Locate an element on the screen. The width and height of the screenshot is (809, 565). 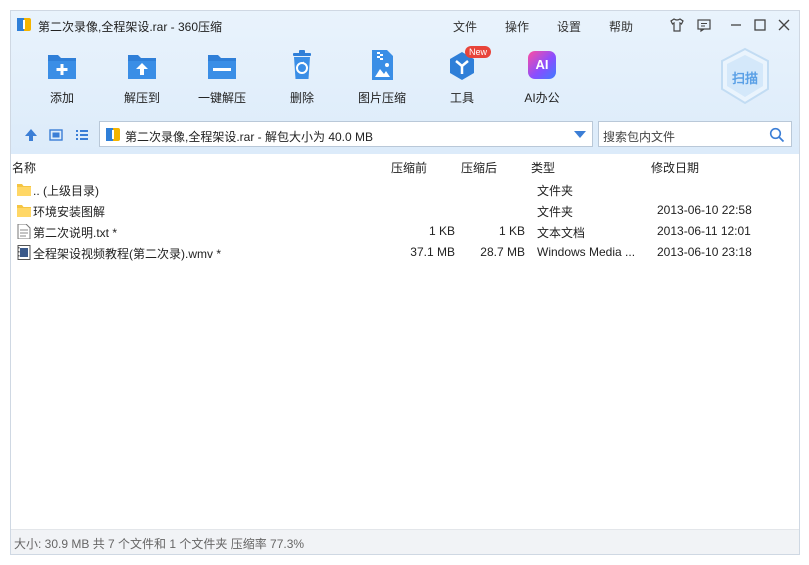
delete-icon is located at coordinates (302, 64).